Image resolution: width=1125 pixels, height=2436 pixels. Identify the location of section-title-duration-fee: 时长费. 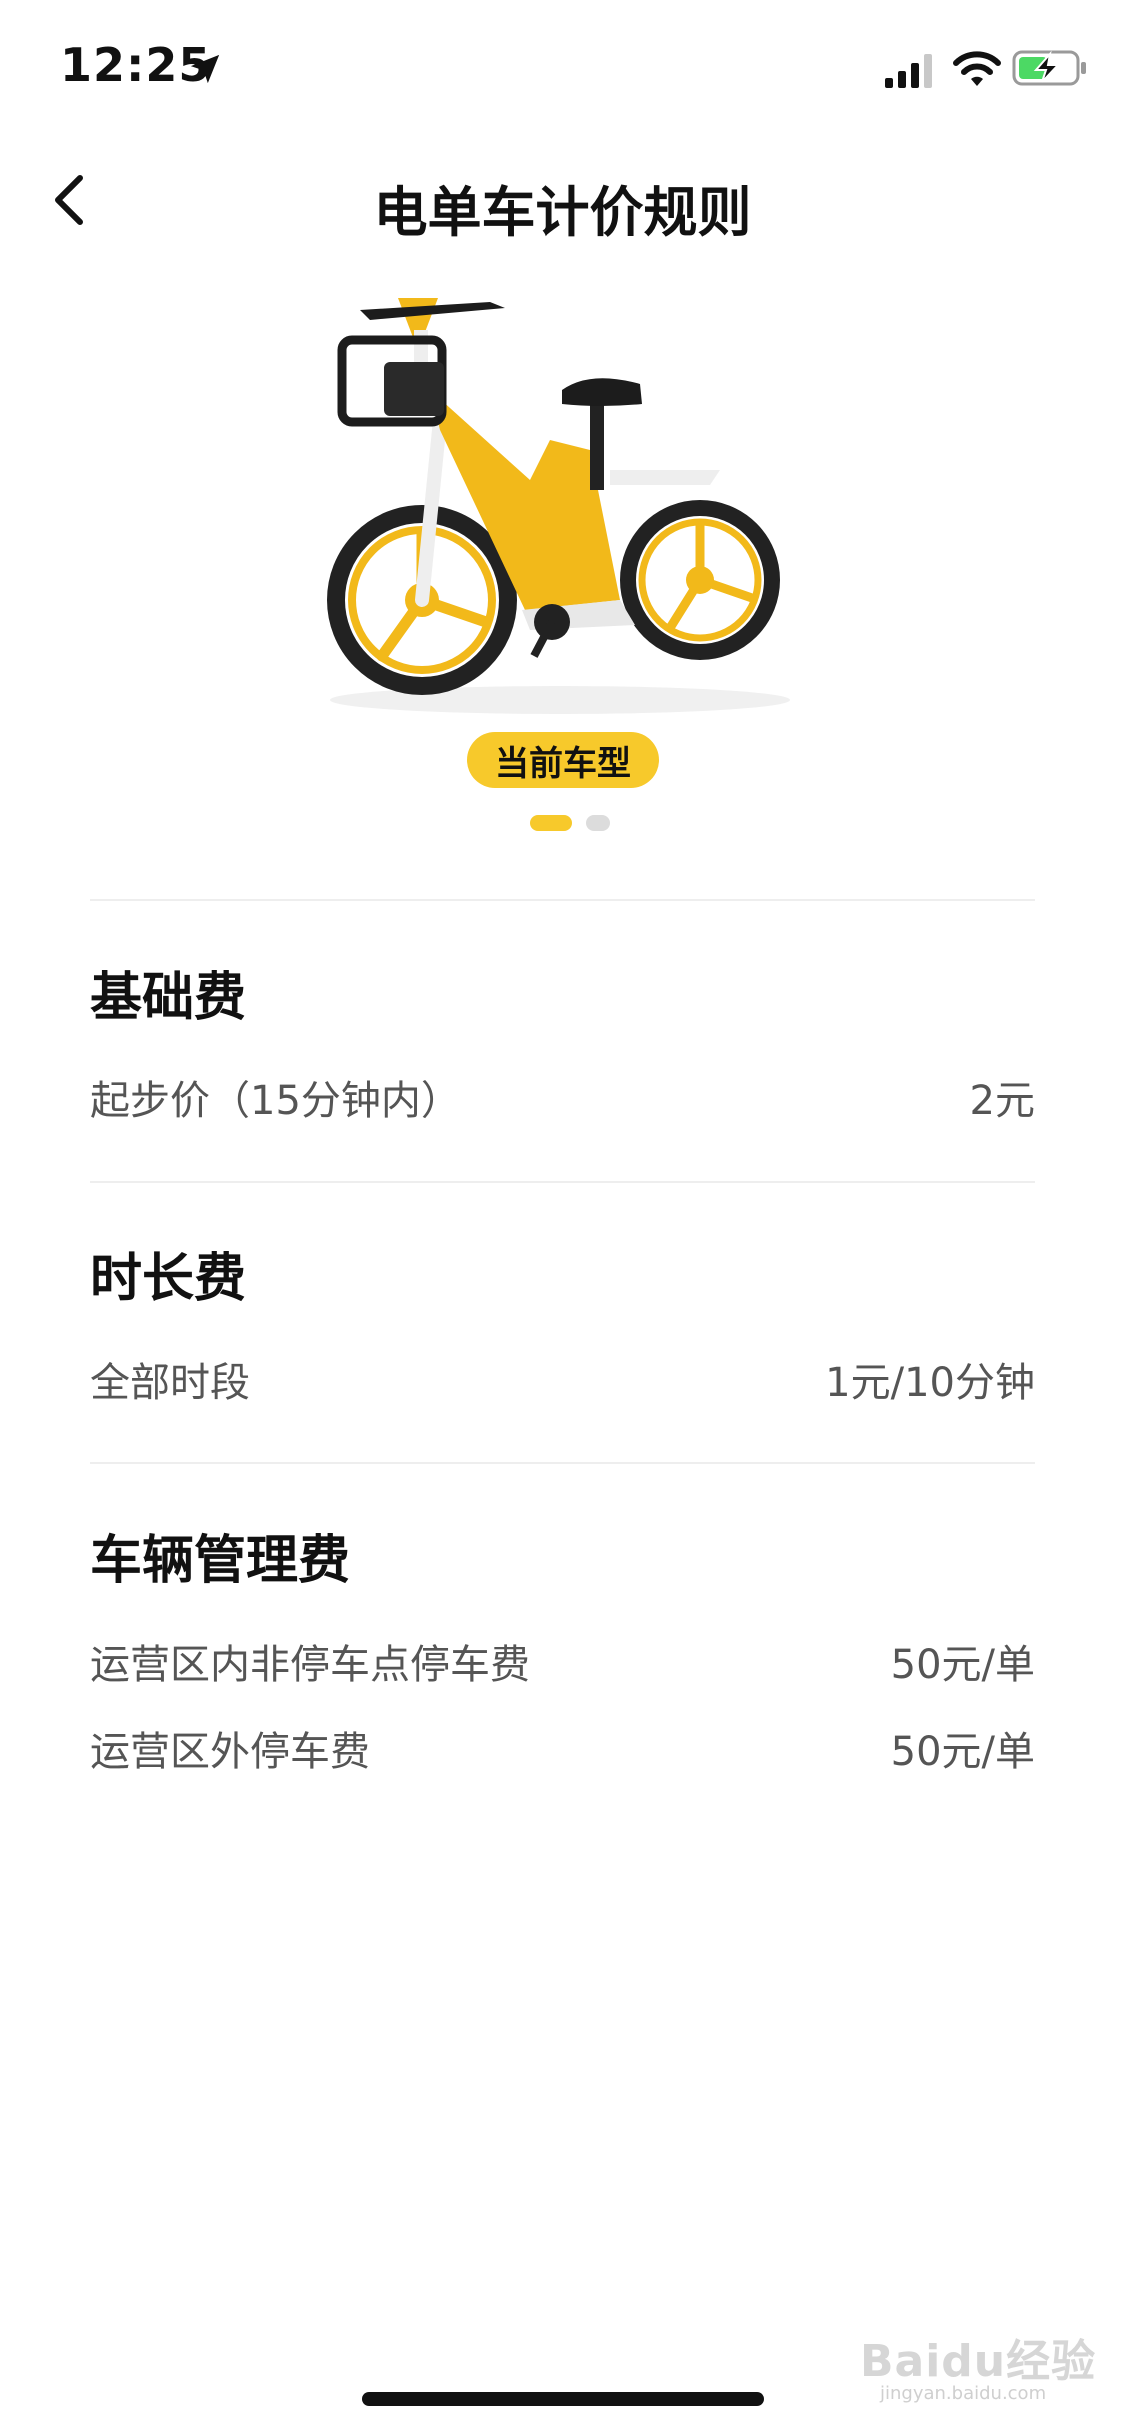
(168, 1279).